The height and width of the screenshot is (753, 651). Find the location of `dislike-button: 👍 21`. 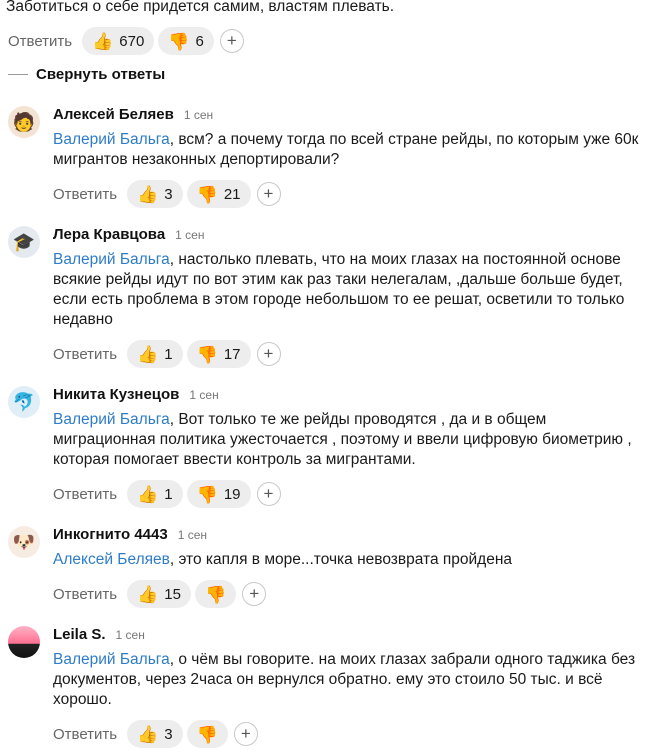

dislike-button: 👍 21 is located at coordinates (218, 194).